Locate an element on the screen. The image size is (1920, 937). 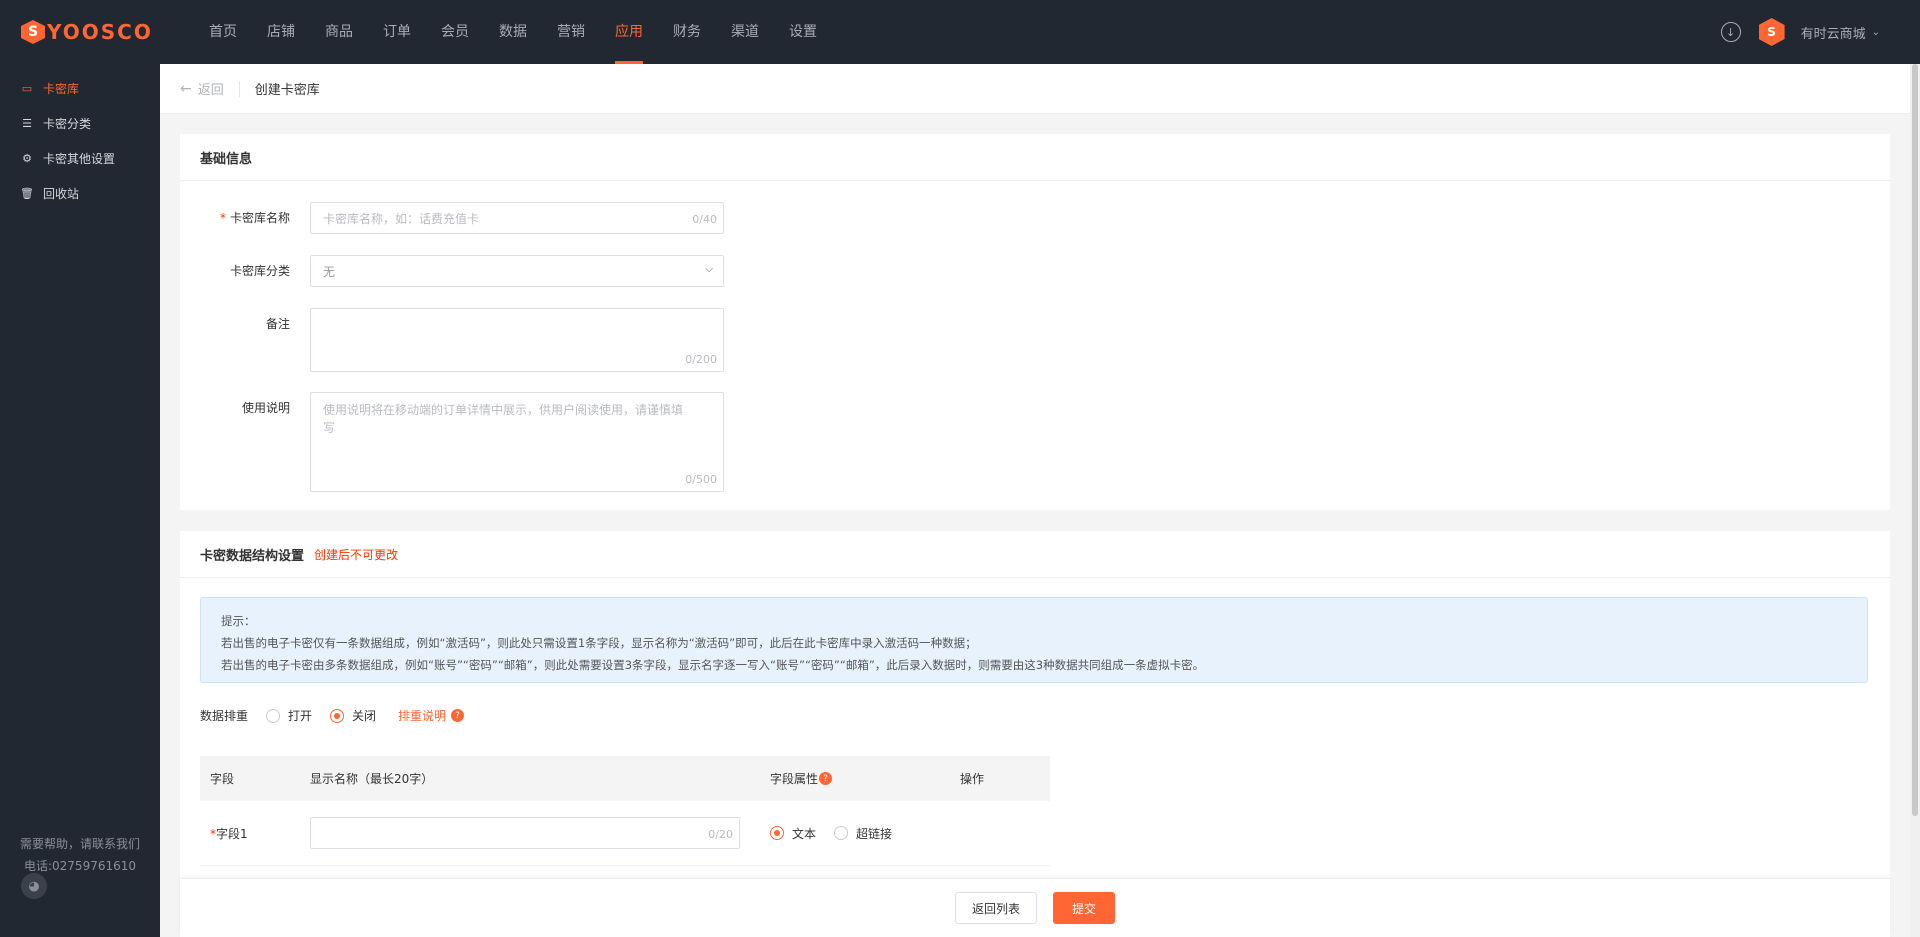
back-label: 返回 is located at coordinates (210, 90).